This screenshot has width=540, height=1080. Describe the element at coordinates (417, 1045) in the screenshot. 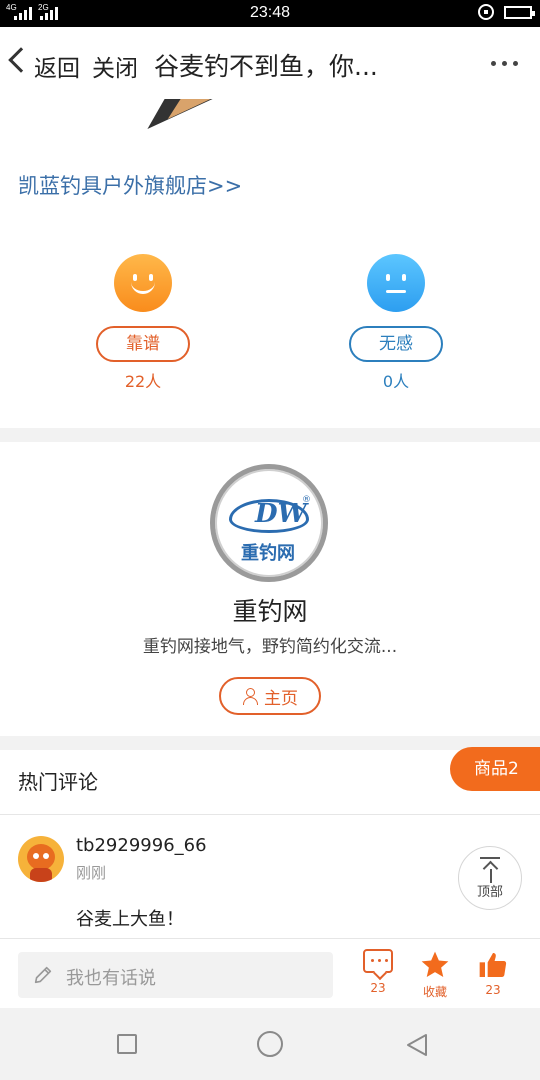

I see `nav-back-icon` at that location.